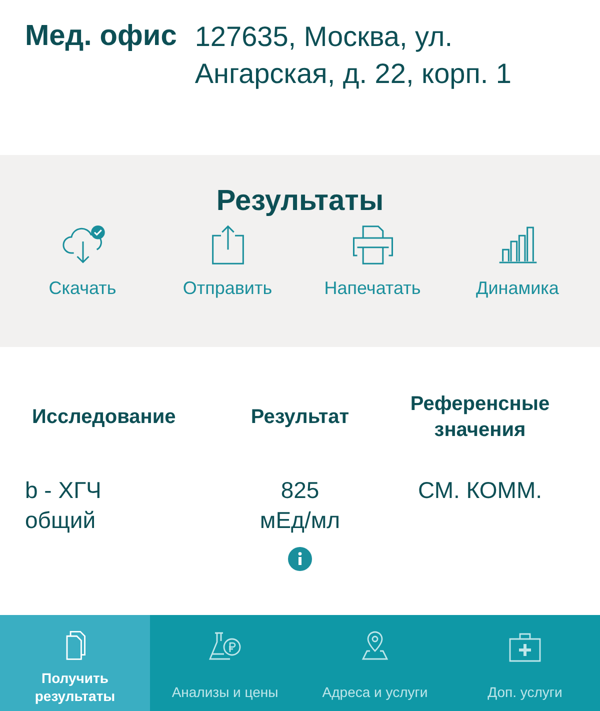 This screenshot has height=711, width=600. Describe the element at coordinates (480, 490) in the screenshot. I see `table-cell-text: СМ. КОММ.` at that location.